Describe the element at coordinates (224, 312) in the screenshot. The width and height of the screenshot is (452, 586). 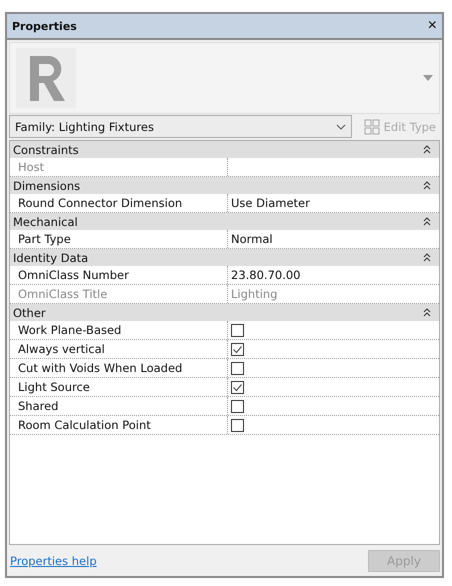
I see `group-header: Other` at that location.